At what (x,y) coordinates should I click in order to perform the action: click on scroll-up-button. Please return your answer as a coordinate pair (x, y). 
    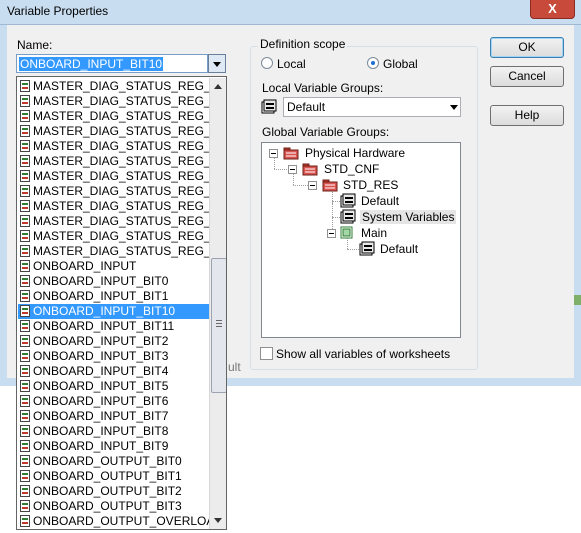
    Looking at the image, I should click on (218, 86).